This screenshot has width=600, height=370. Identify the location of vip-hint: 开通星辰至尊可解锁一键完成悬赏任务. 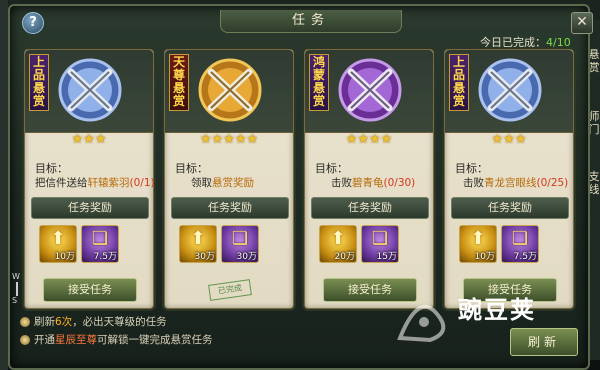
(123, 340).